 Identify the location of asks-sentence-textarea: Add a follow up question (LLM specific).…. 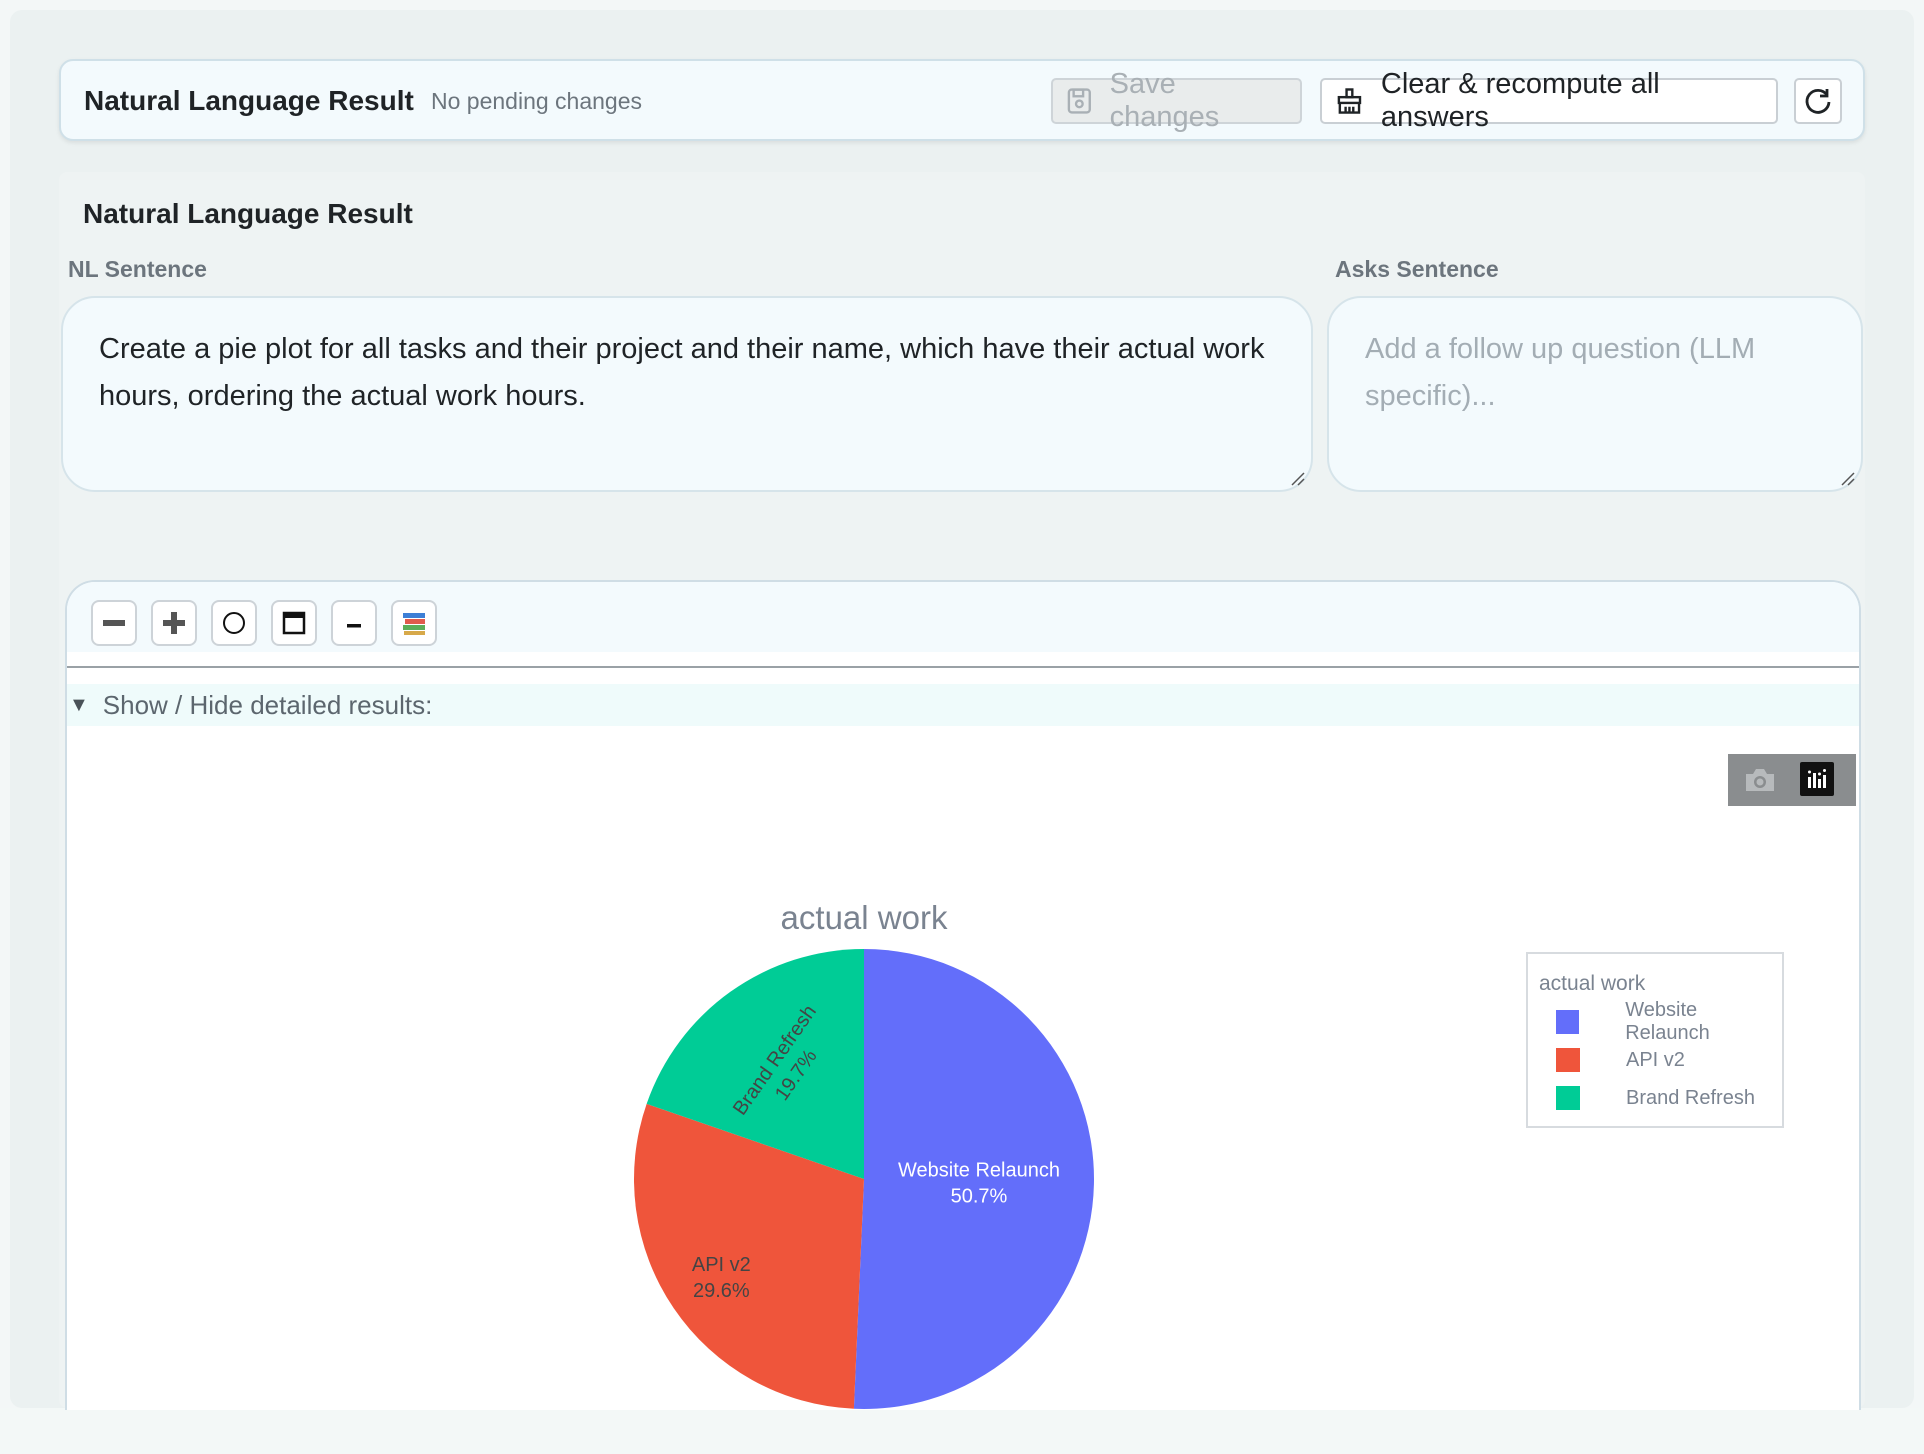
(1595, 394).